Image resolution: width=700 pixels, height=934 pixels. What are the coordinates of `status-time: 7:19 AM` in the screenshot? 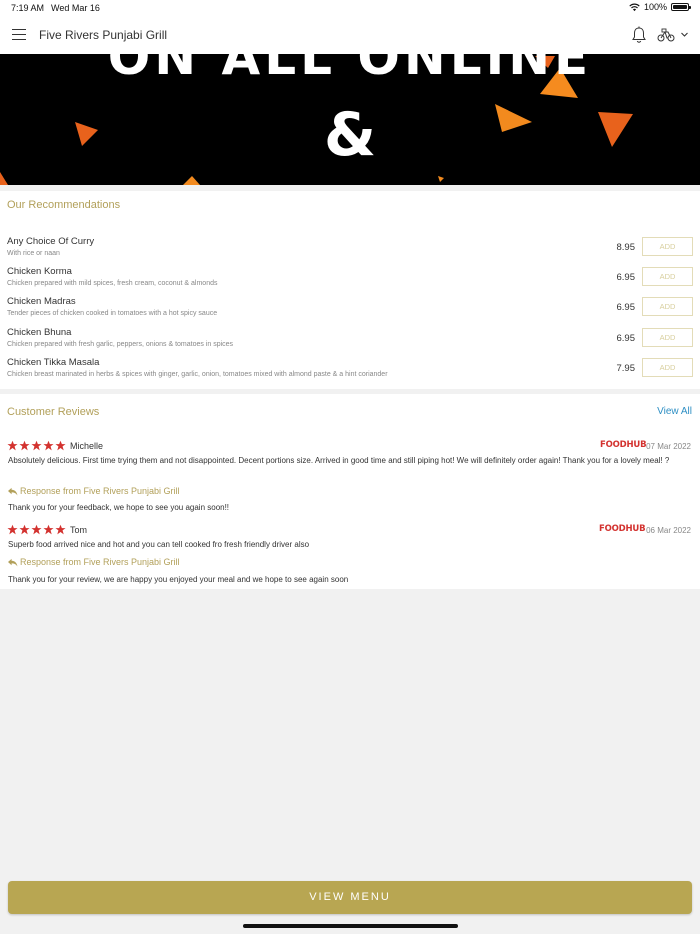 It's located at (28, 8).